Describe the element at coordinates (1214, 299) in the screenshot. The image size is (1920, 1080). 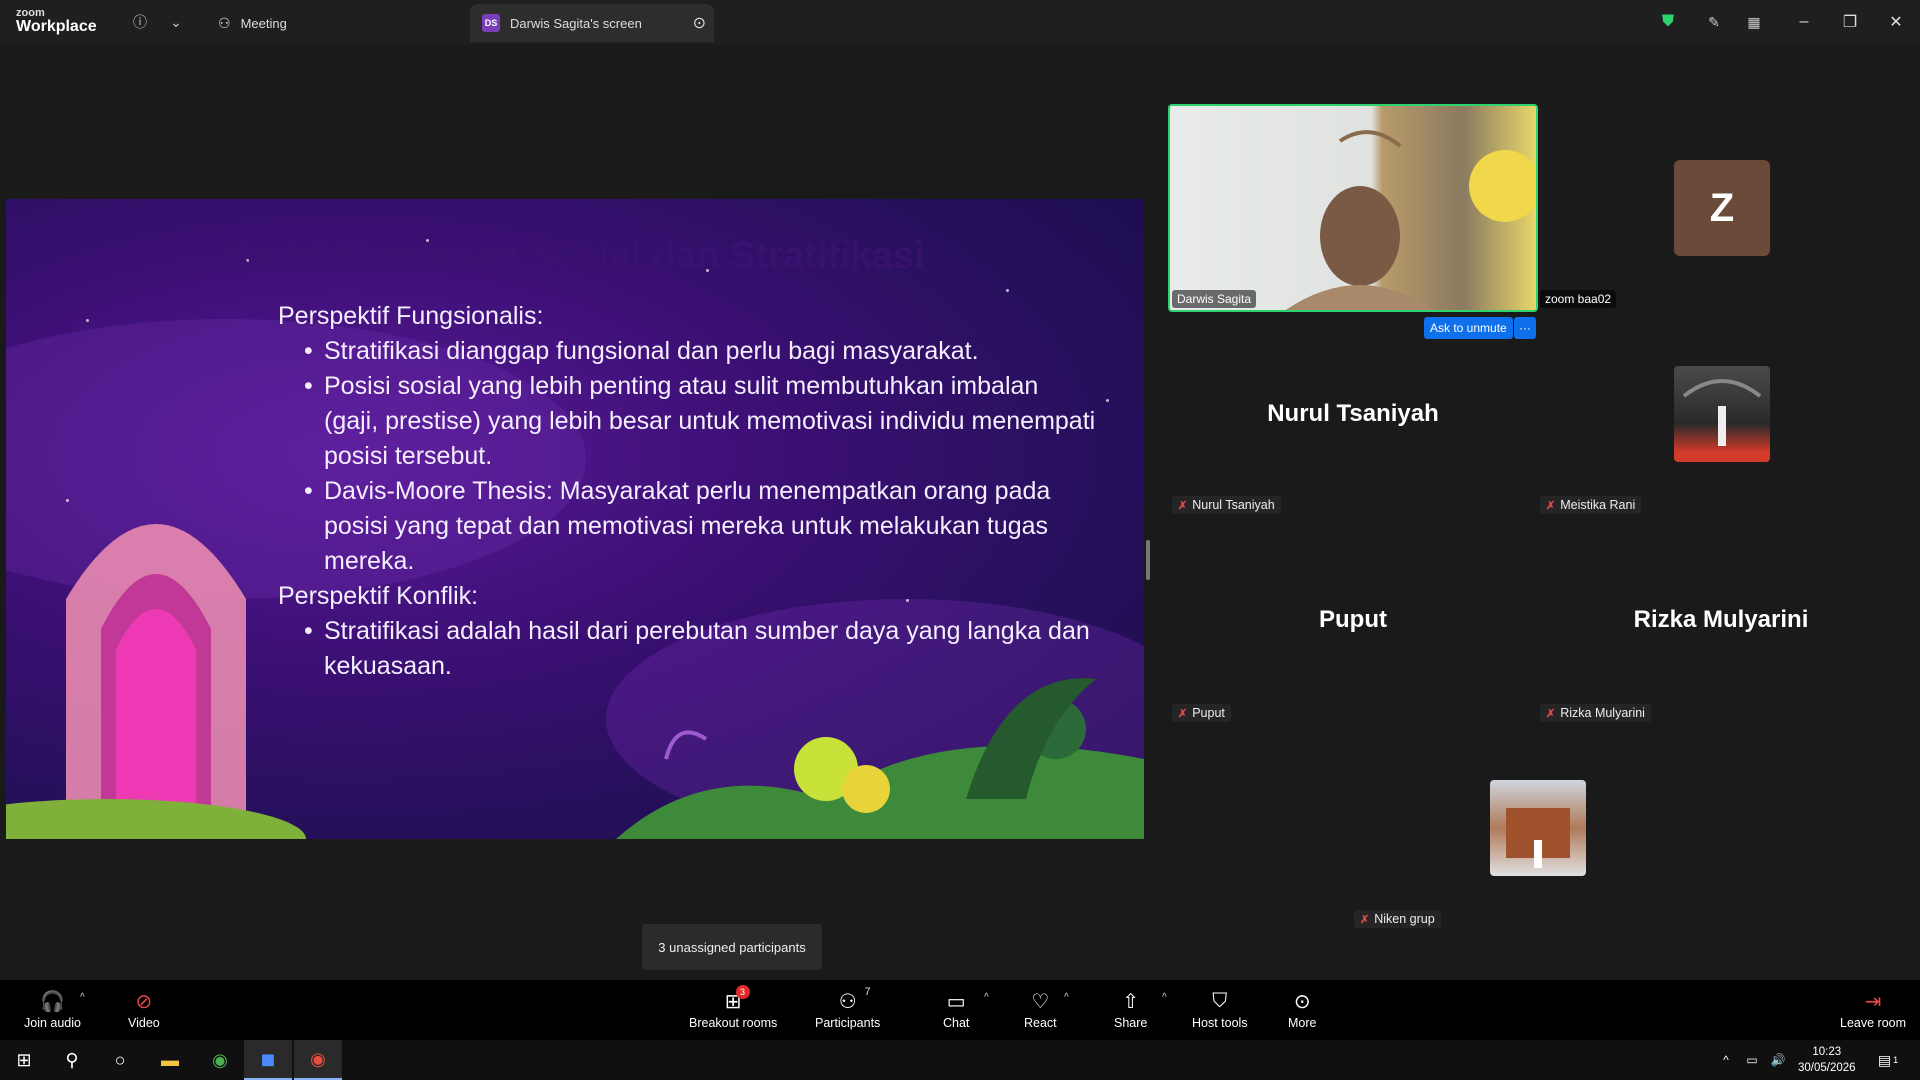
I see `video-name-chip: Darwis Sagita` at that location.